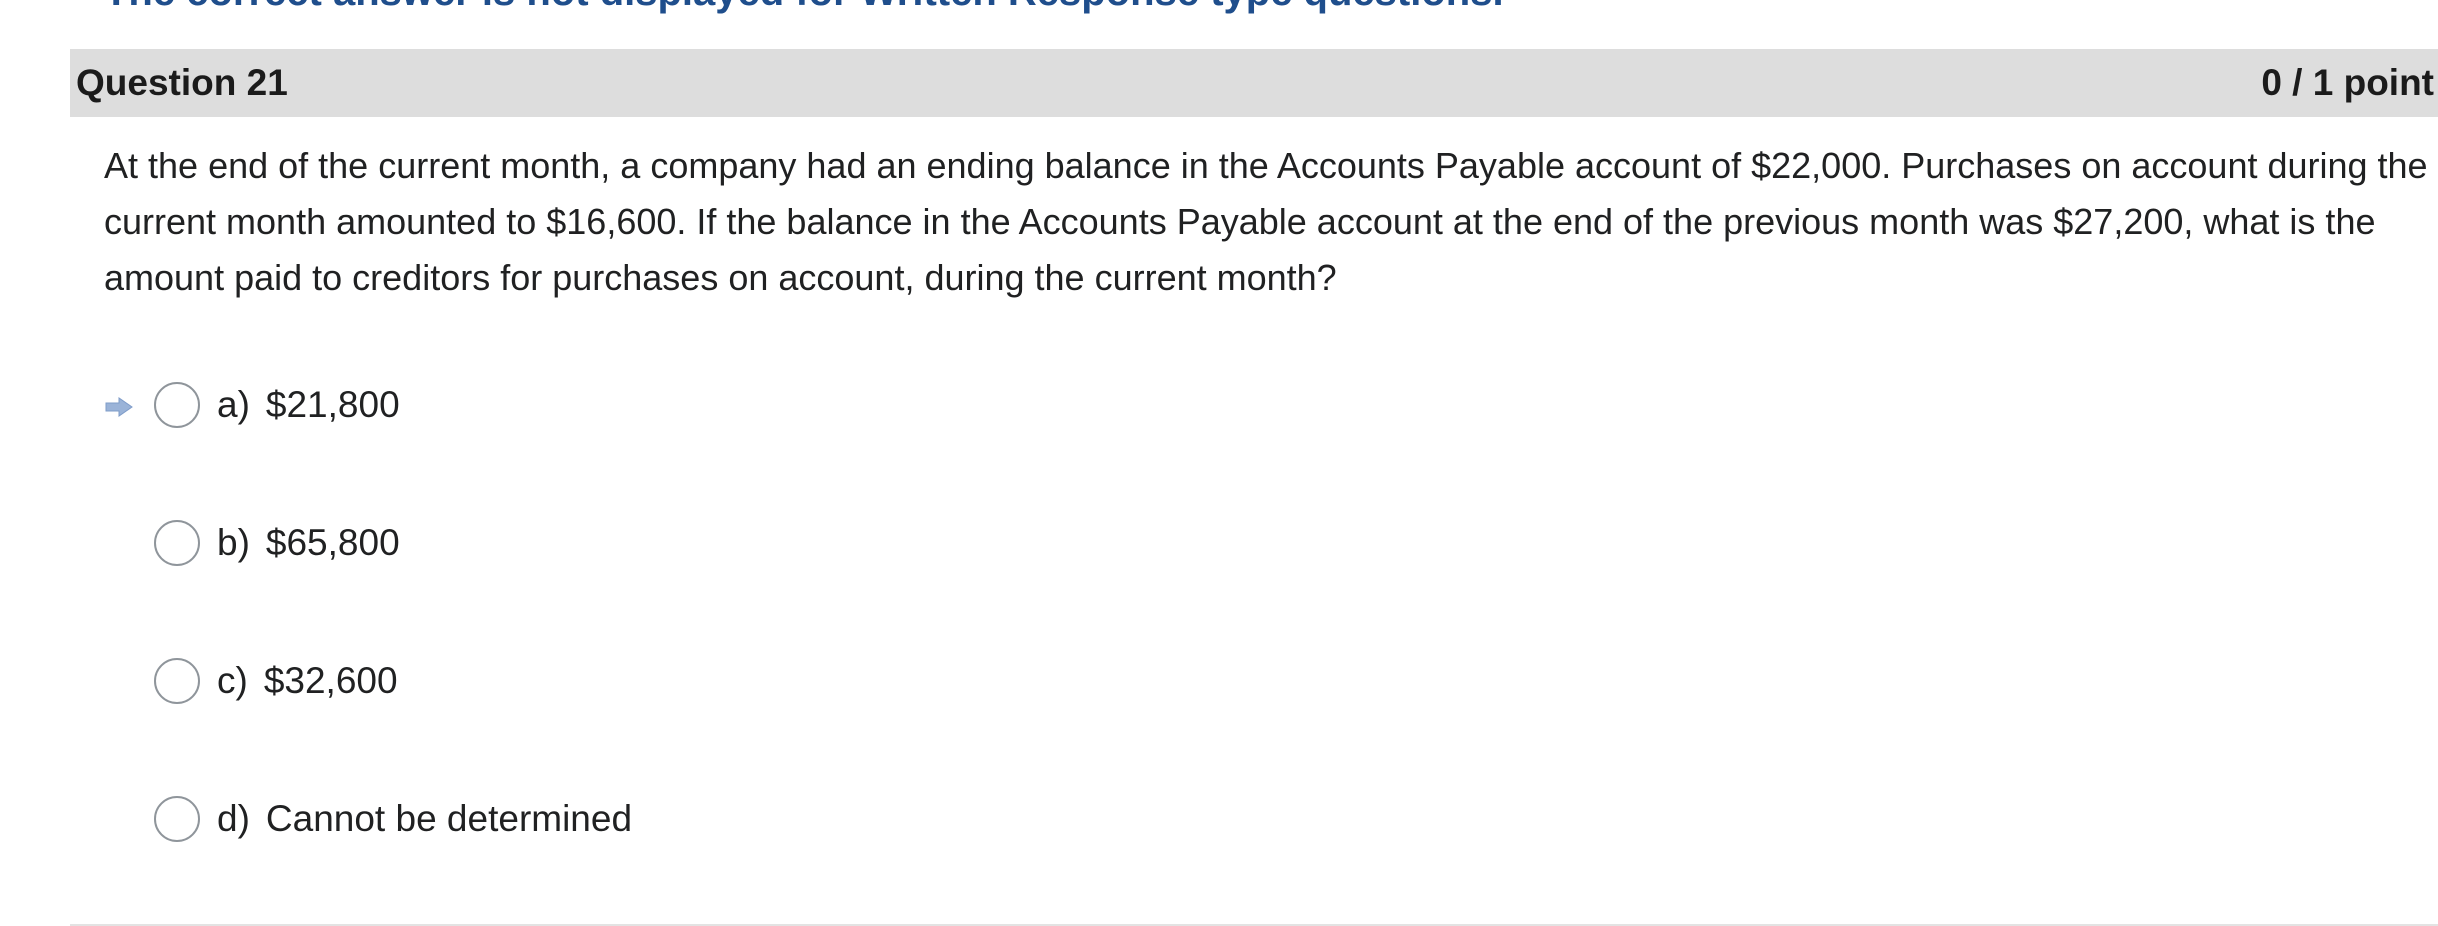 This screenshot has height=926, width=2438. Describe the element at coordinates (233, 818) in the screenshot. I see `choice-letter: d)` at that location.